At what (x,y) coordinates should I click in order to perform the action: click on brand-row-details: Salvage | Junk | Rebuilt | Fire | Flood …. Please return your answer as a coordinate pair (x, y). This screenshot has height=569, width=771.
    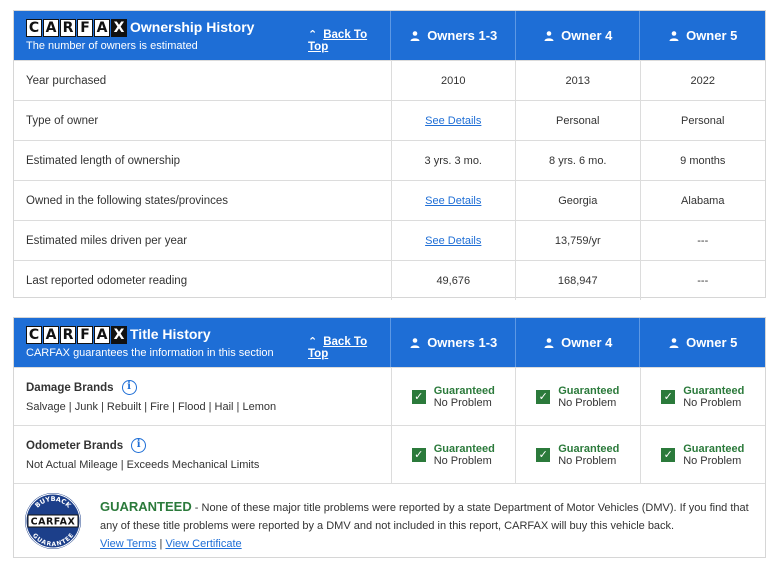
    Looking at the image, I should click on (151, 407).